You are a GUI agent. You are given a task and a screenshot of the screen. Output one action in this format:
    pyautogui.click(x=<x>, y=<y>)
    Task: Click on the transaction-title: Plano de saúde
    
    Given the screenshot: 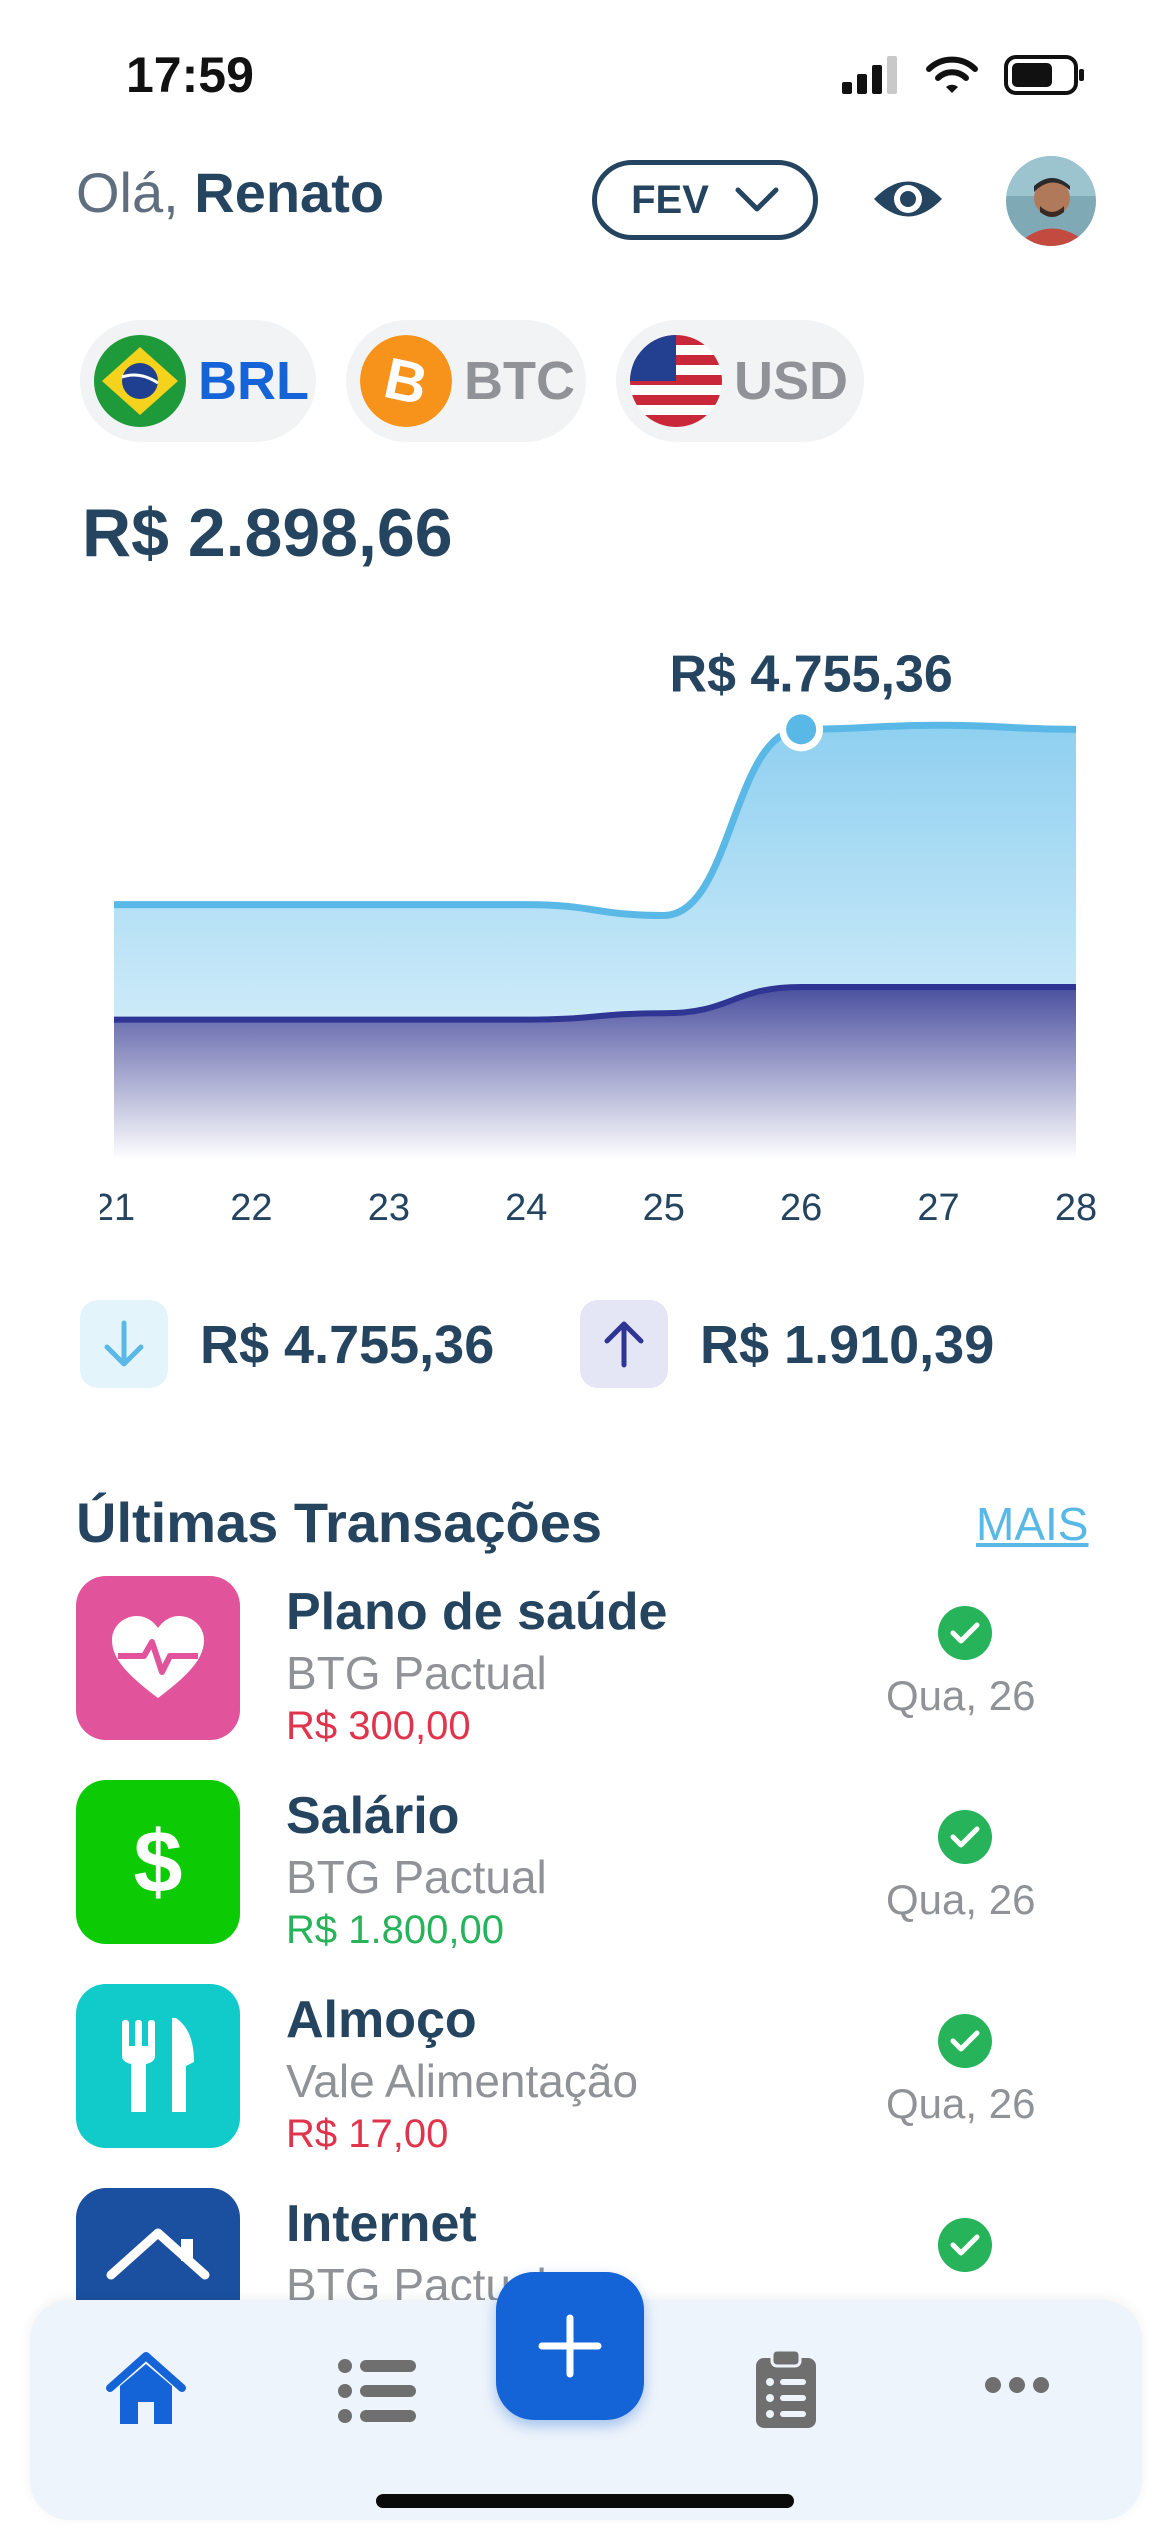 What is the action you would take?
    pyautogui.click(x=477, y=1612)
    